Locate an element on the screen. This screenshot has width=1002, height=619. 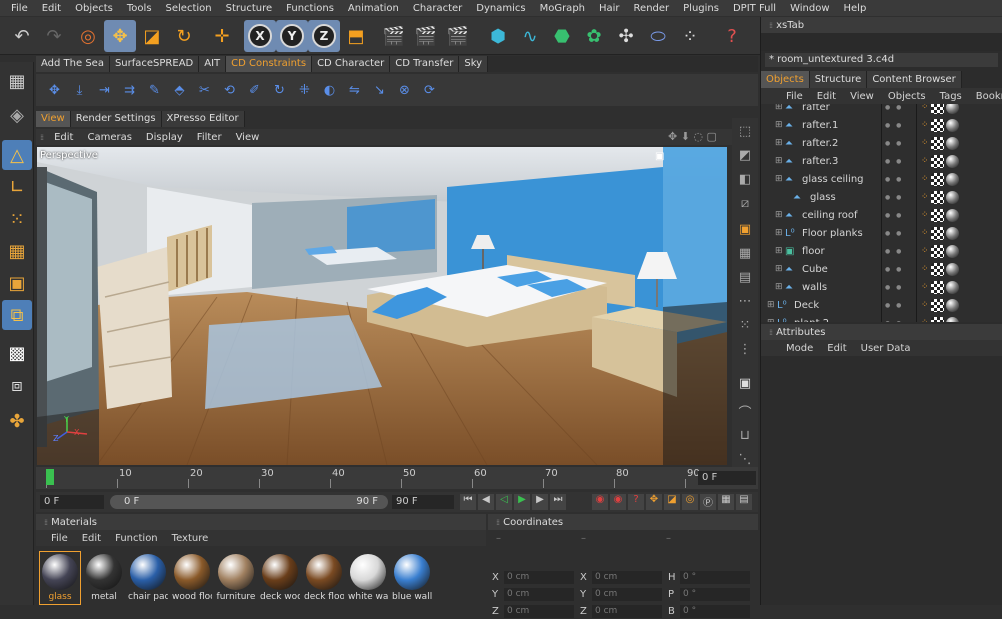
layout-icon: ▦ is located at coordinates (17, 81).